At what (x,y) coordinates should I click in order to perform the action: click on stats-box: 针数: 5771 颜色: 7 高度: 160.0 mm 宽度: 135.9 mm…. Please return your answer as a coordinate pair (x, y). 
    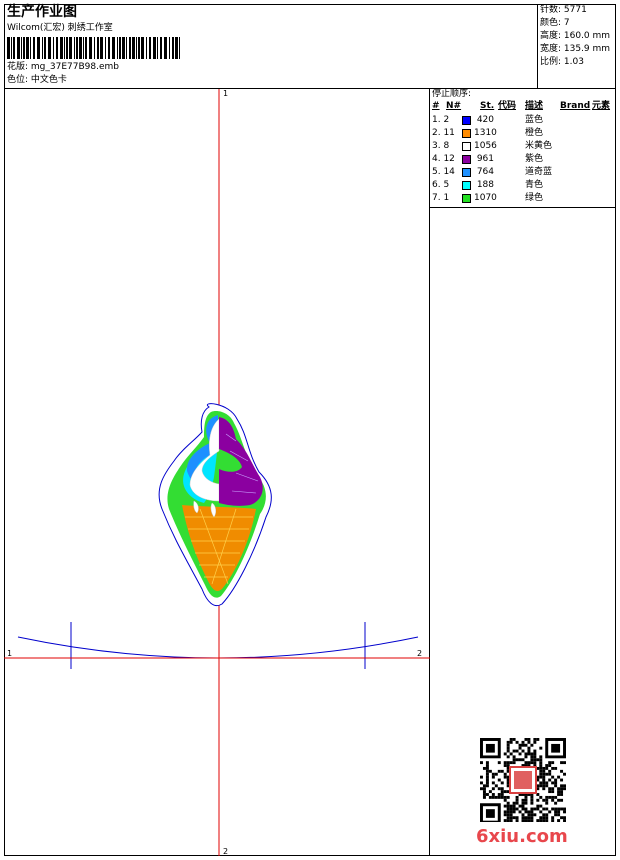
    Looking at the image, I should click on (576, 46).